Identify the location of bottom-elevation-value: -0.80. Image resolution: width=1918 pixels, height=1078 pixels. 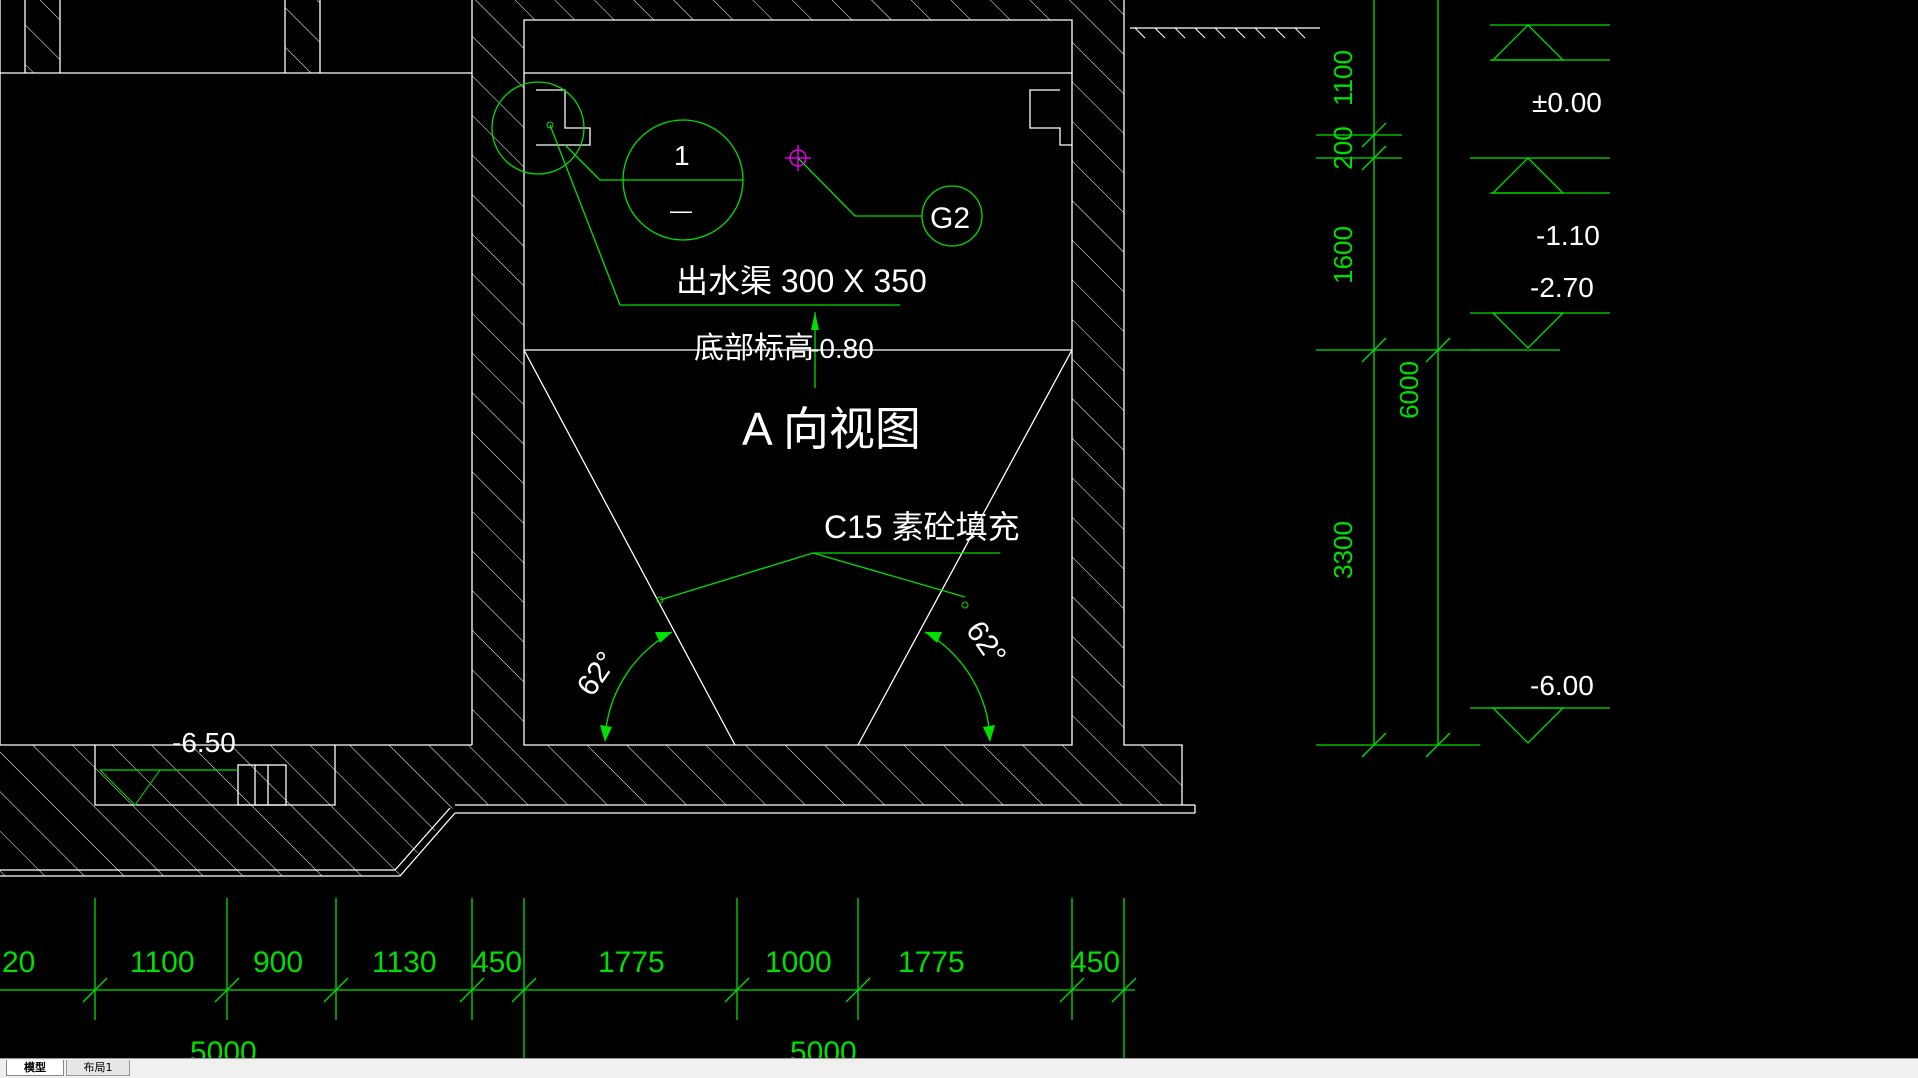
(842, 348).